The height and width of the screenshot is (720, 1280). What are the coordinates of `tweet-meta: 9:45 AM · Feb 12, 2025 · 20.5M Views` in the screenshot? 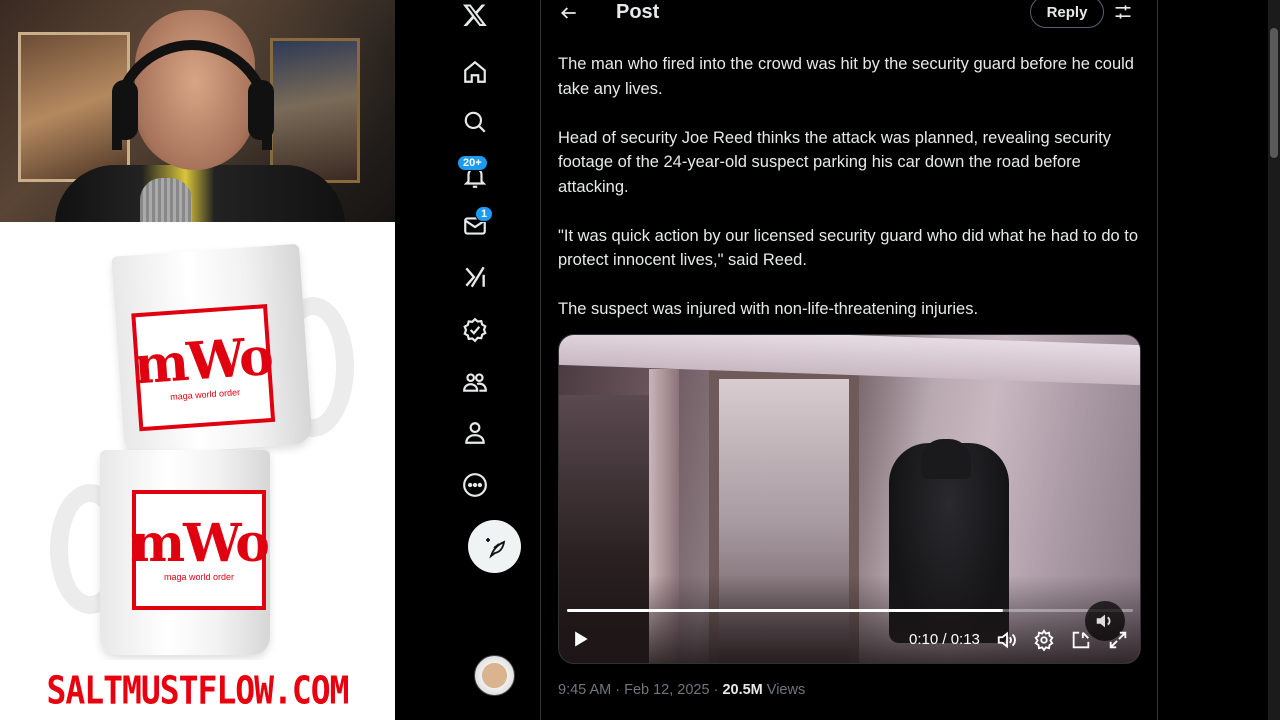 It's located at (682, 690).